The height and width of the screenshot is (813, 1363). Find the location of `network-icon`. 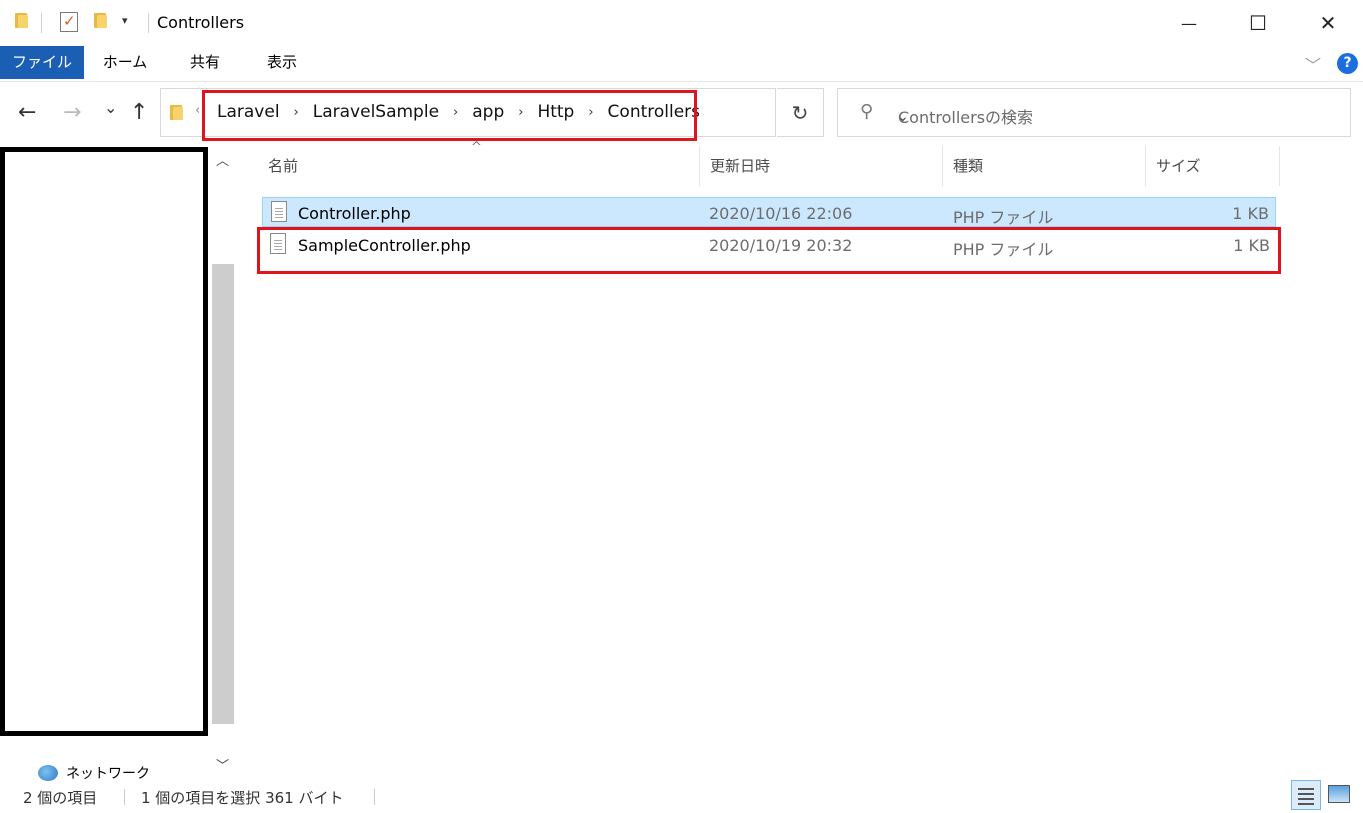

network-icon is located at coordinates (48, 773).